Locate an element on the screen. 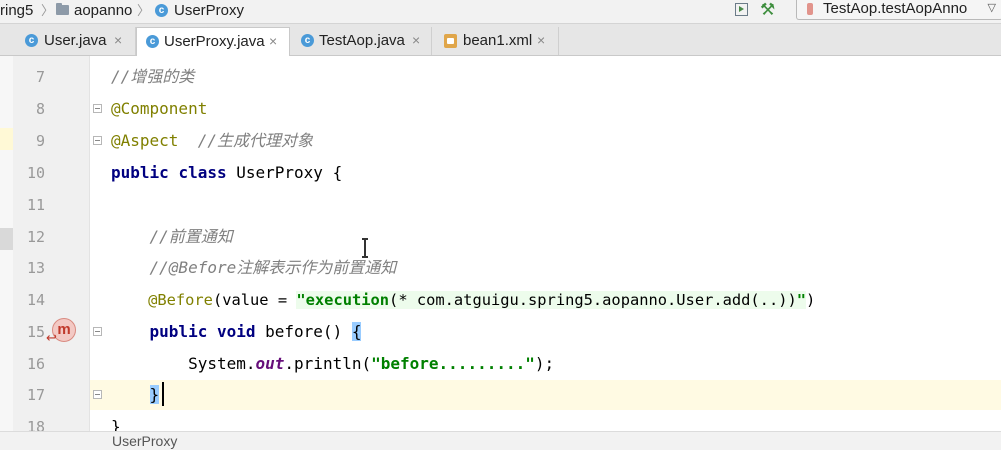 The image size is (1001, 450). status-breadcrumb-item: UserProxy is located at coordinates (144, 441).